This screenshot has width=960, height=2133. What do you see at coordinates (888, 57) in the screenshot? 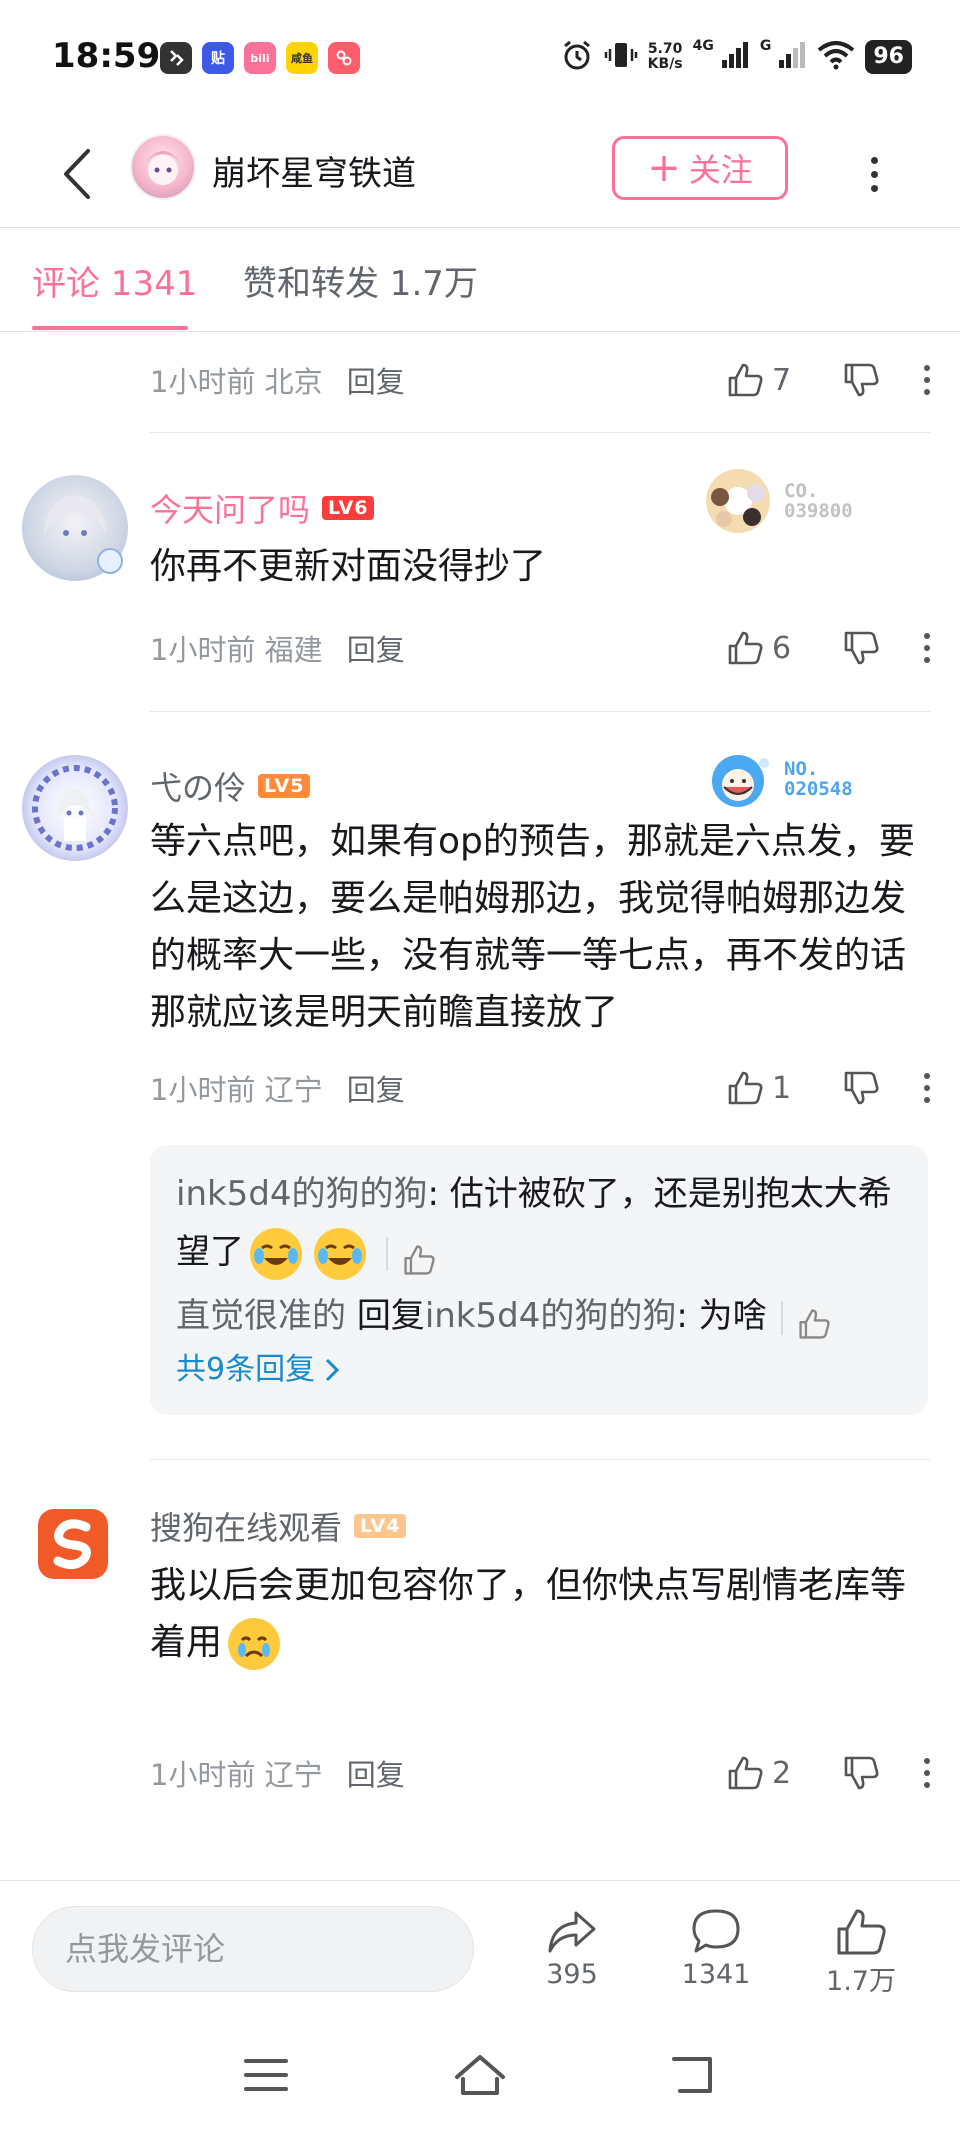
I see `battery-indicator: 96` at bounding box center [888, 57].